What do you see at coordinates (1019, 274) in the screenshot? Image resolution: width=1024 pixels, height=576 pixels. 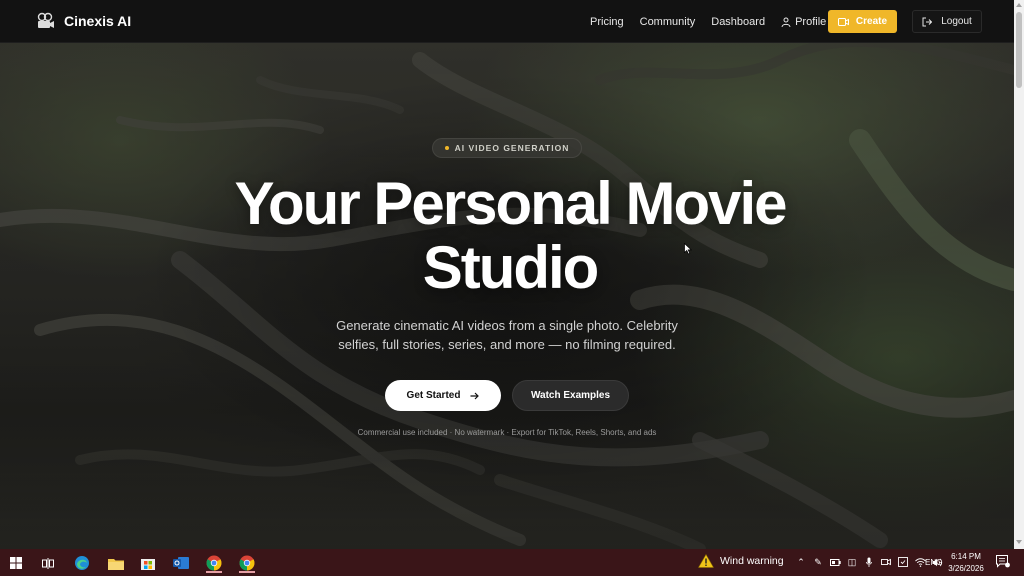 I see `page-scrollbar` at bounding box center [1019, 274].